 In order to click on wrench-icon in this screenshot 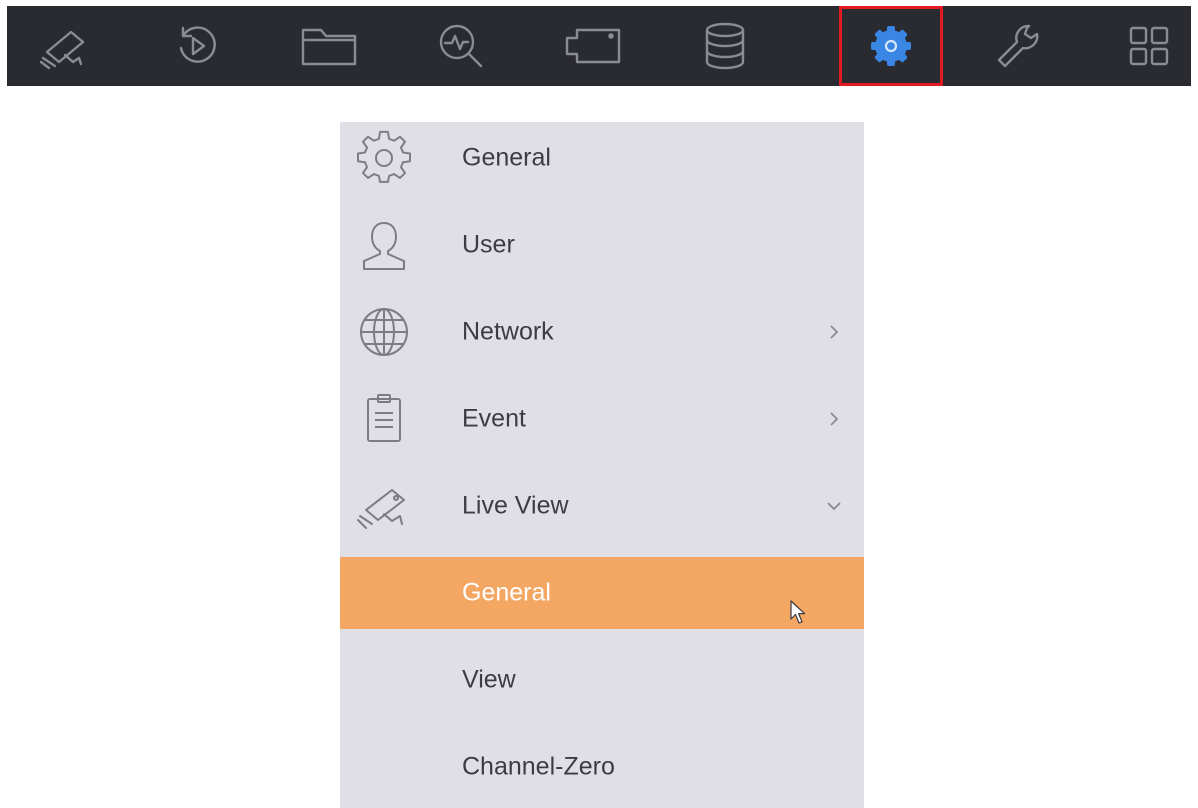, I will do `click(1017, 46)`.